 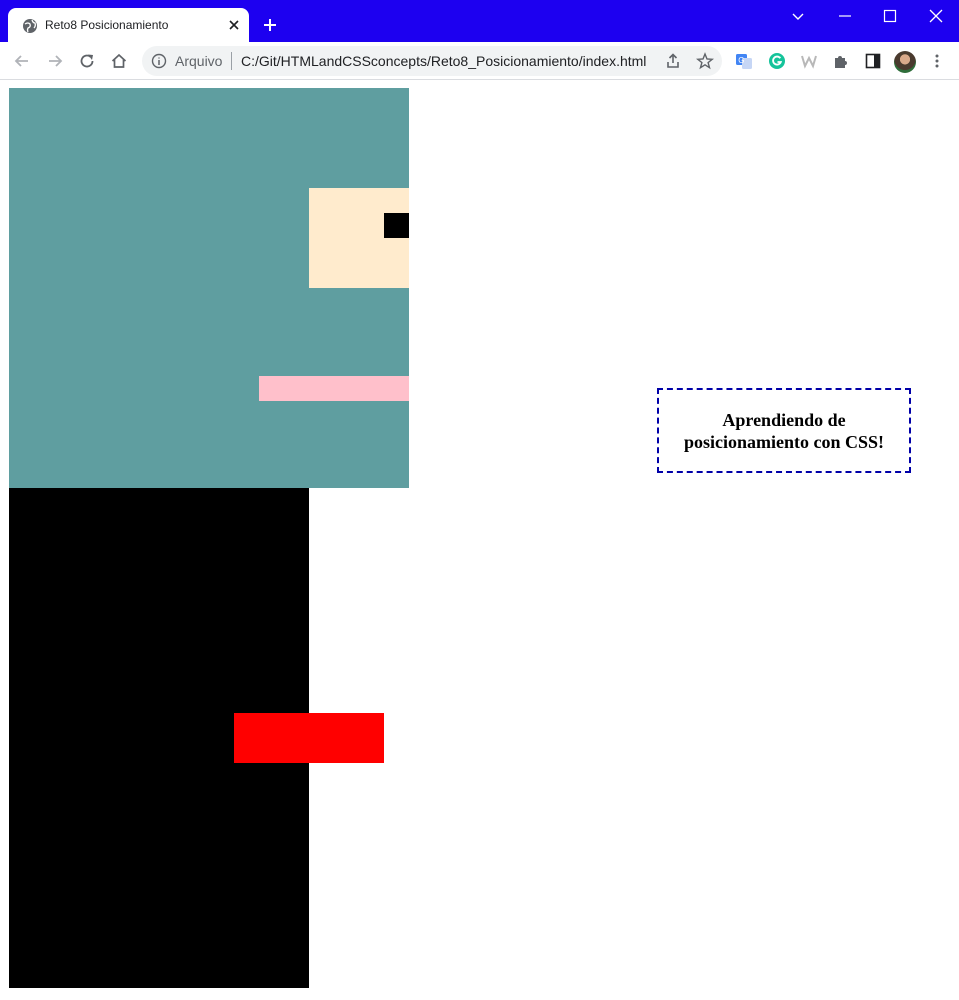 I want to click on pink-bar, so click(x=334, y=388).